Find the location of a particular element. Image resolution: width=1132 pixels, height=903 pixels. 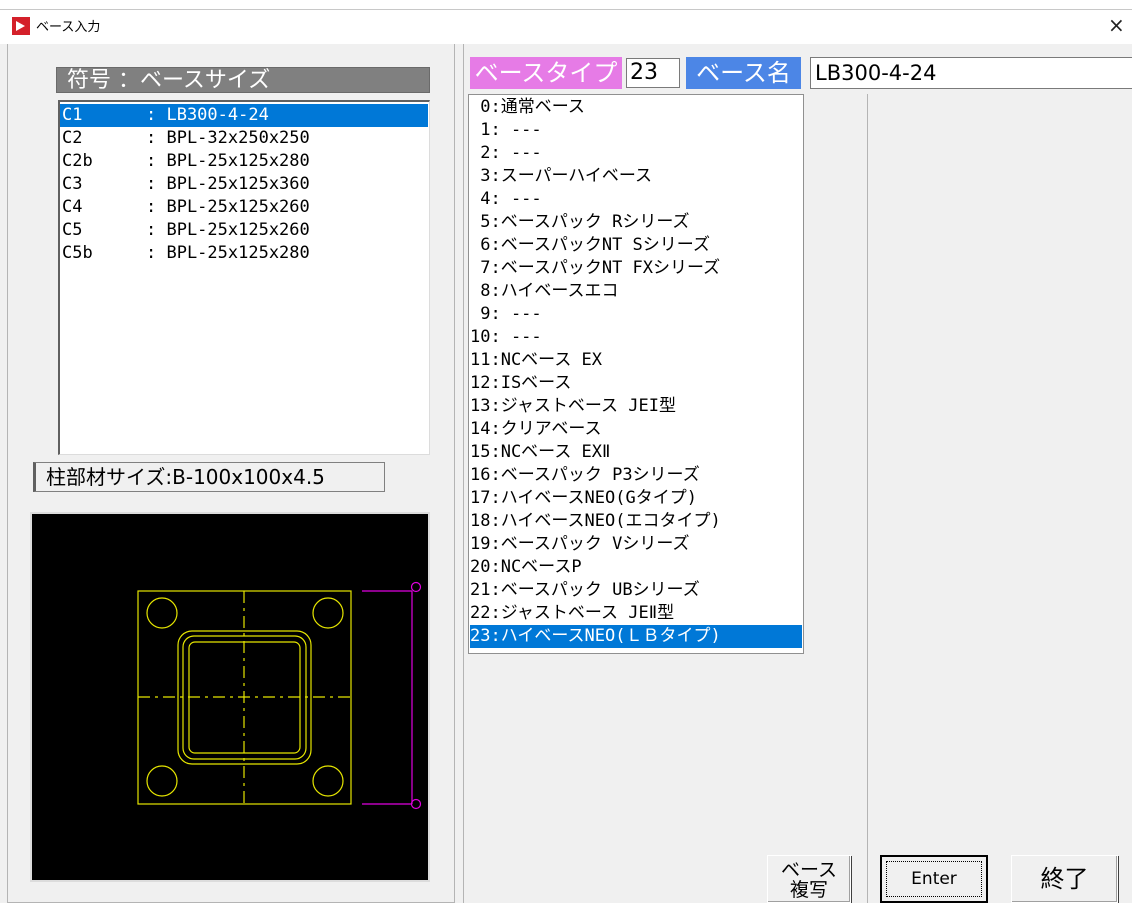

base-type-option: 12:ISベース is located at coordinates (636, 383).